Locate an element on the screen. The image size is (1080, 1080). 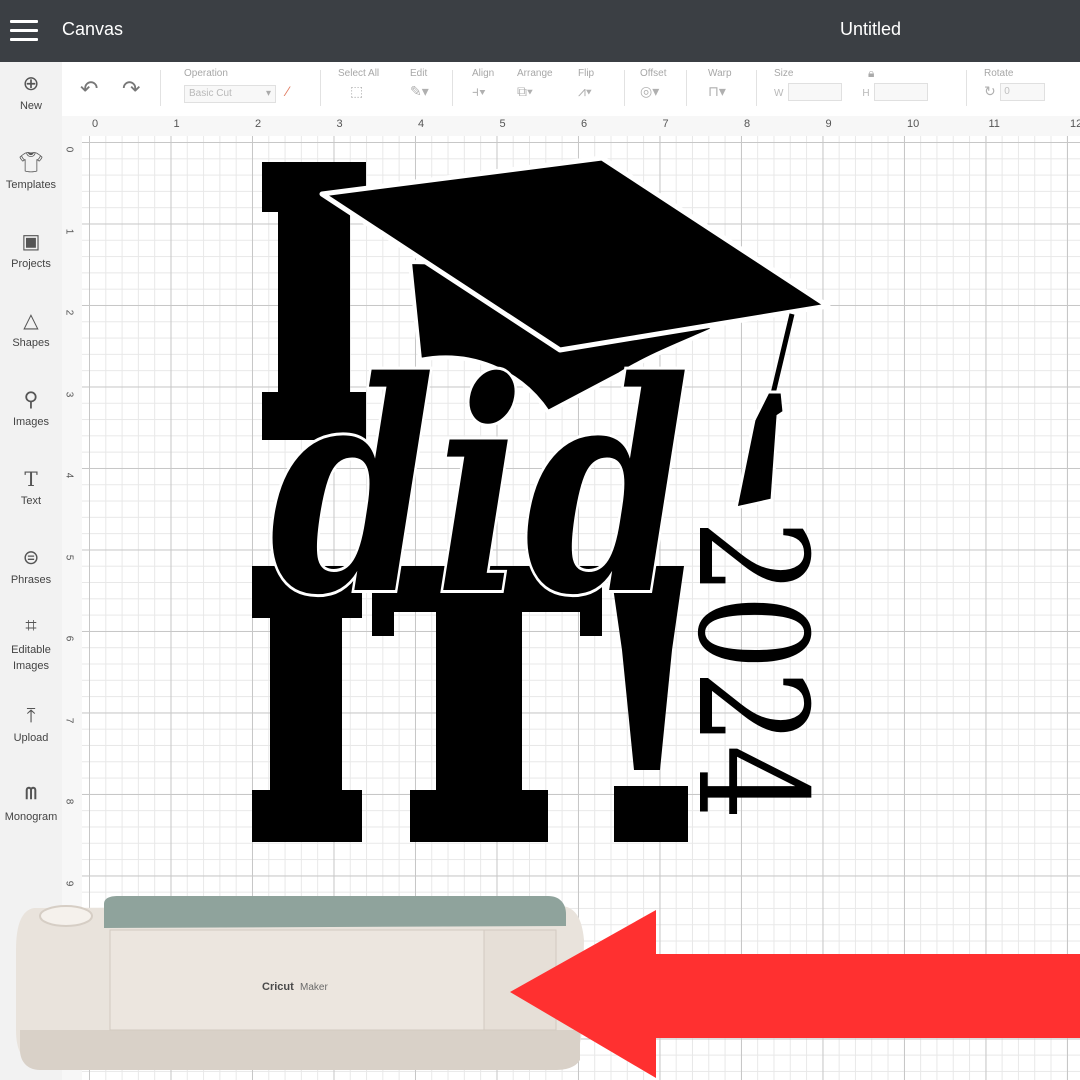
design-script-did: did is located at coordinates (480, 489).